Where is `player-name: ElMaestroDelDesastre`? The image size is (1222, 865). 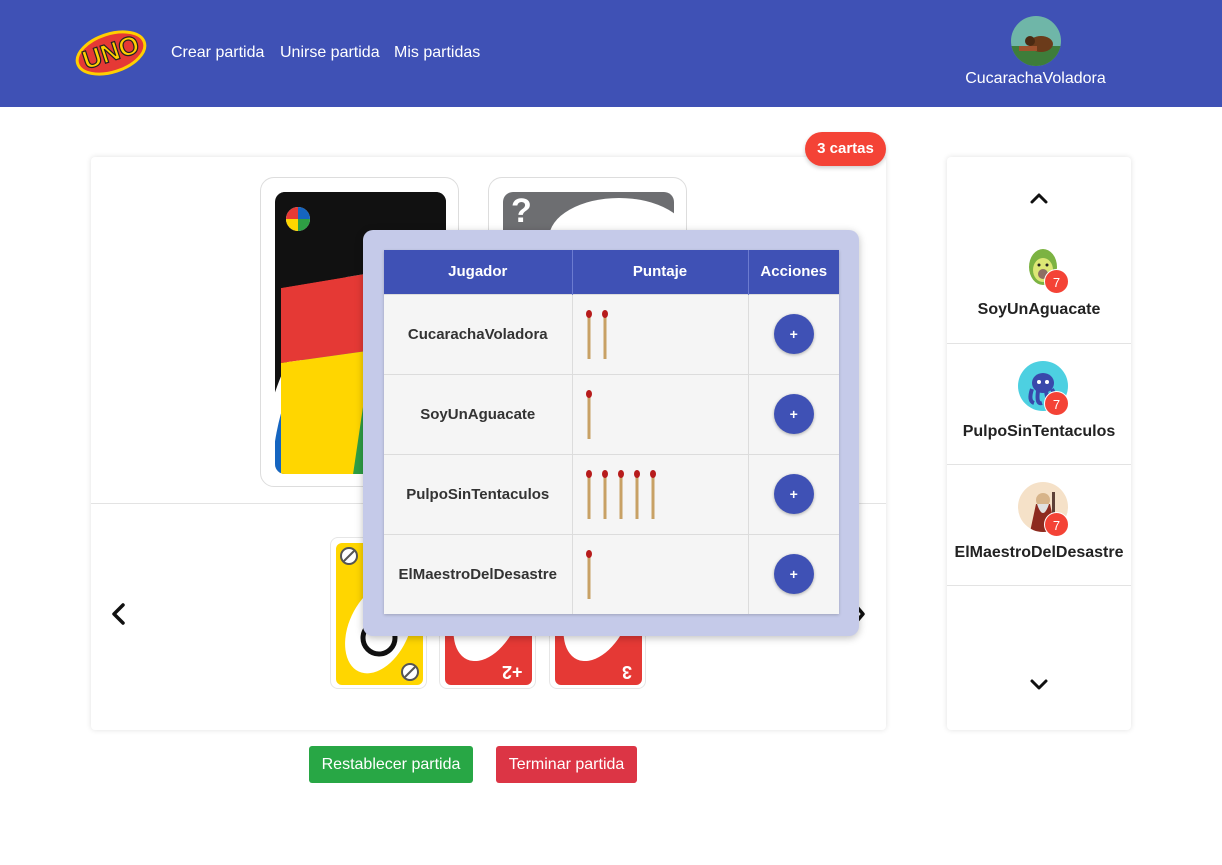 player-name: ElMaestroDelDesastre is located at coordinates (1039, 552).